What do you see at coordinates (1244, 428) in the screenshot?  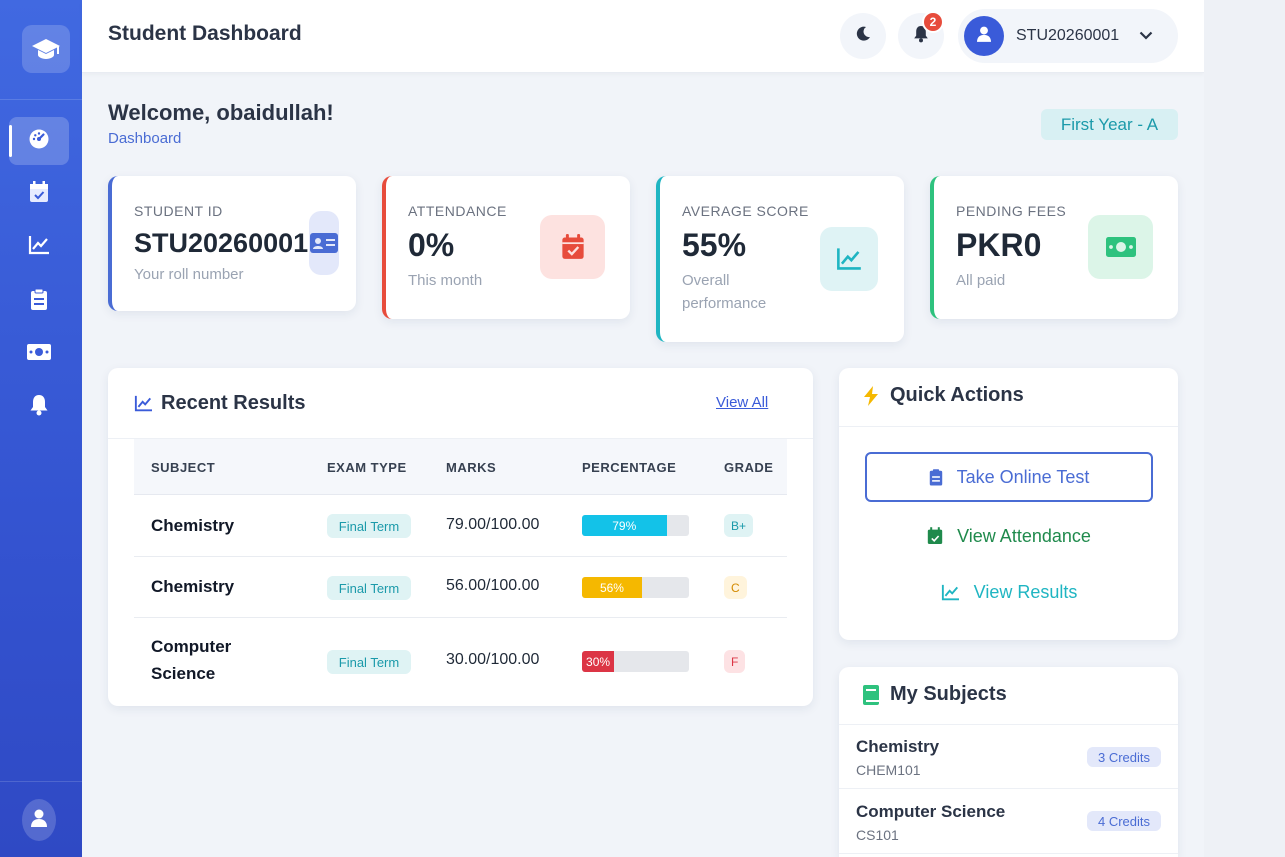 I see `page-gutter` at bounding box center [1244, 428].